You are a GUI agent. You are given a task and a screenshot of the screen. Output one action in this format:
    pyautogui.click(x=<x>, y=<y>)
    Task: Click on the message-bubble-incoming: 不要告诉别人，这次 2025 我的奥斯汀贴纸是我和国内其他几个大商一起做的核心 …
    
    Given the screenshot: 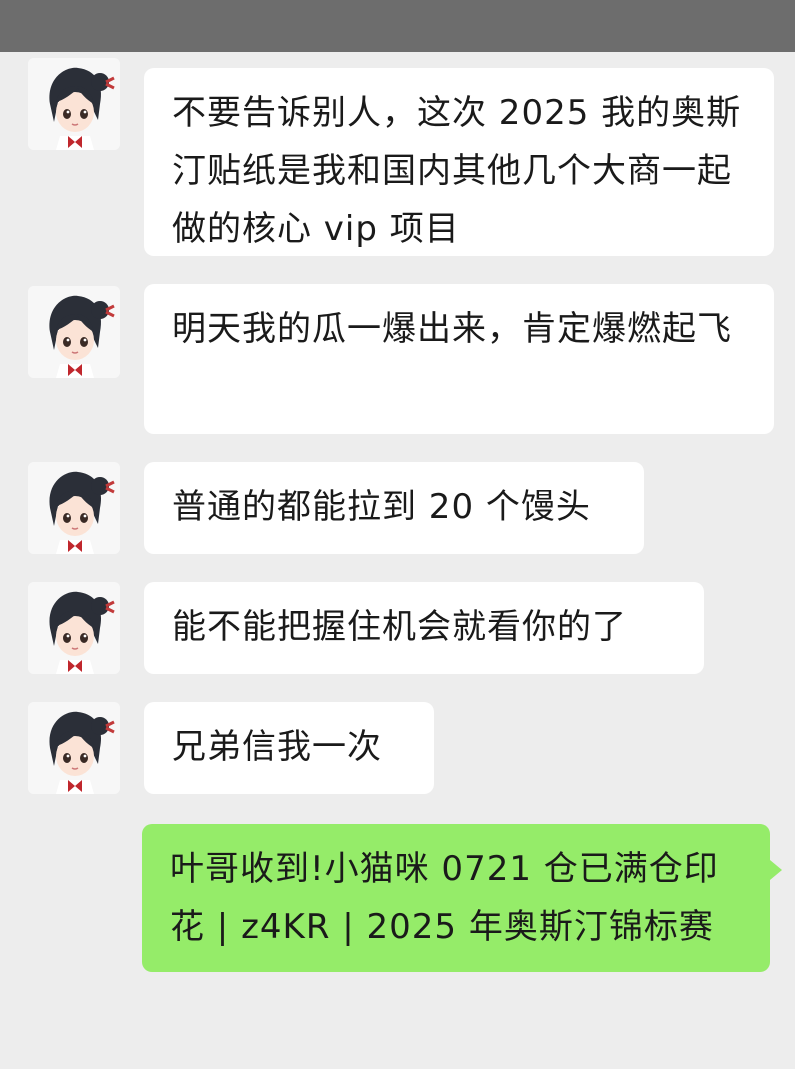 What is the action you would take?
    pyautogui.click(x=459, y=162)
    